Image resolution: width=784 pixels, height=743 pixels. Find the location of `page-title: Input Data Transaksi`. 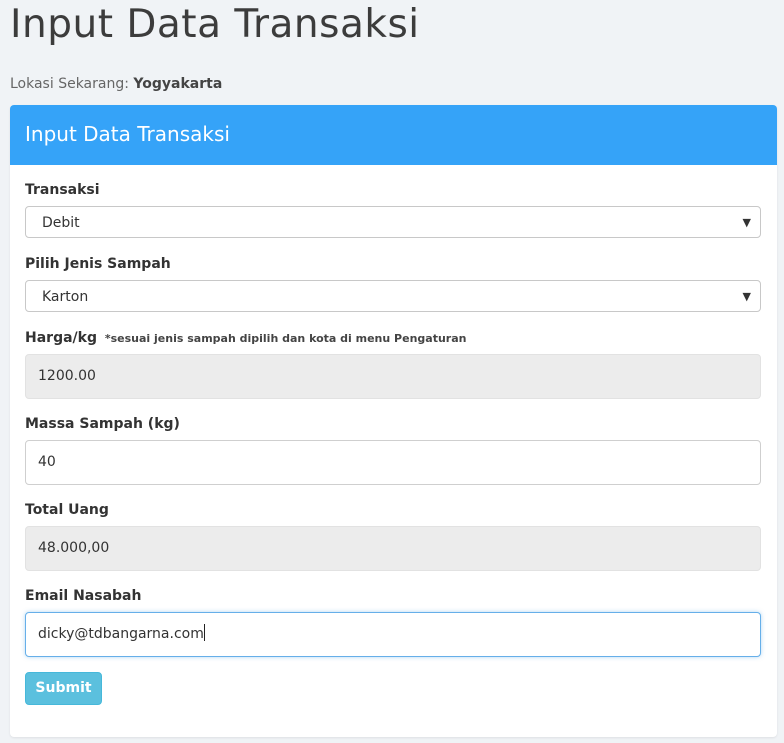

page-title: Input Data Transaksi is located at coordinates (215, 24).